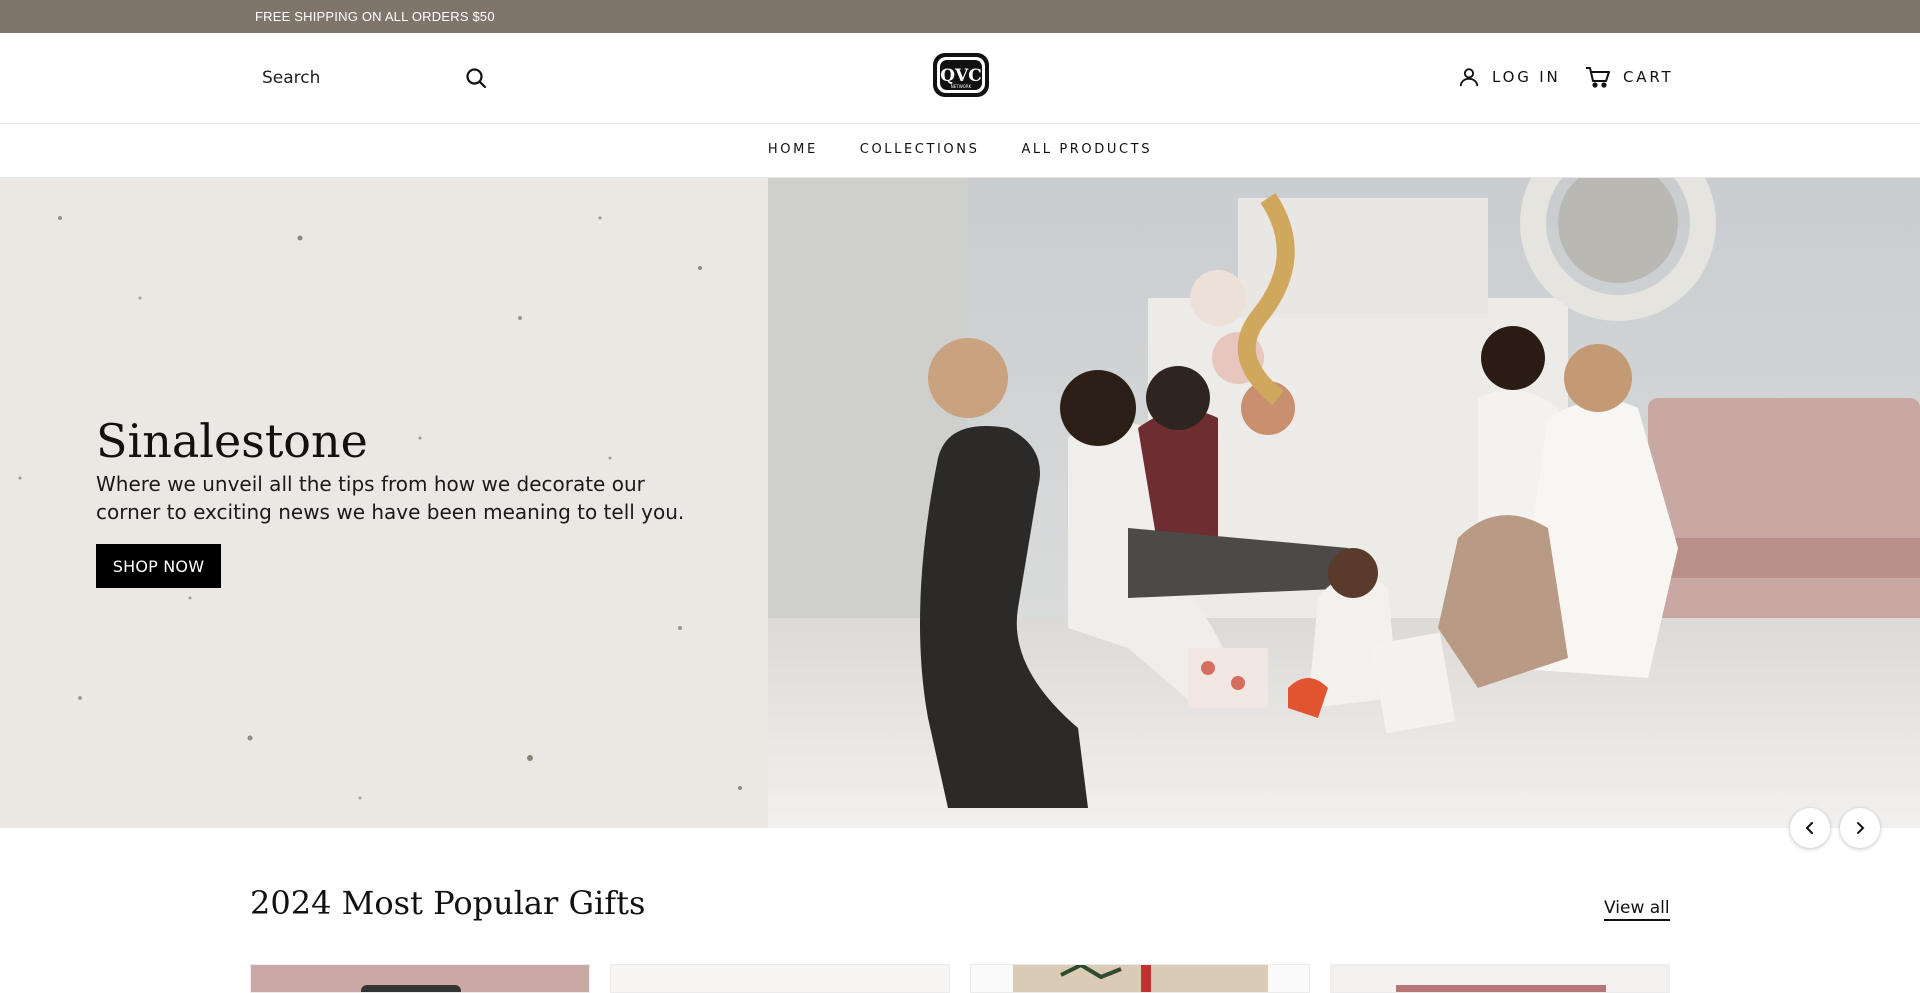  Describe the element at coordinates (1526, 77) in the screenshot. I see `login-label: LOG IN` at that location.